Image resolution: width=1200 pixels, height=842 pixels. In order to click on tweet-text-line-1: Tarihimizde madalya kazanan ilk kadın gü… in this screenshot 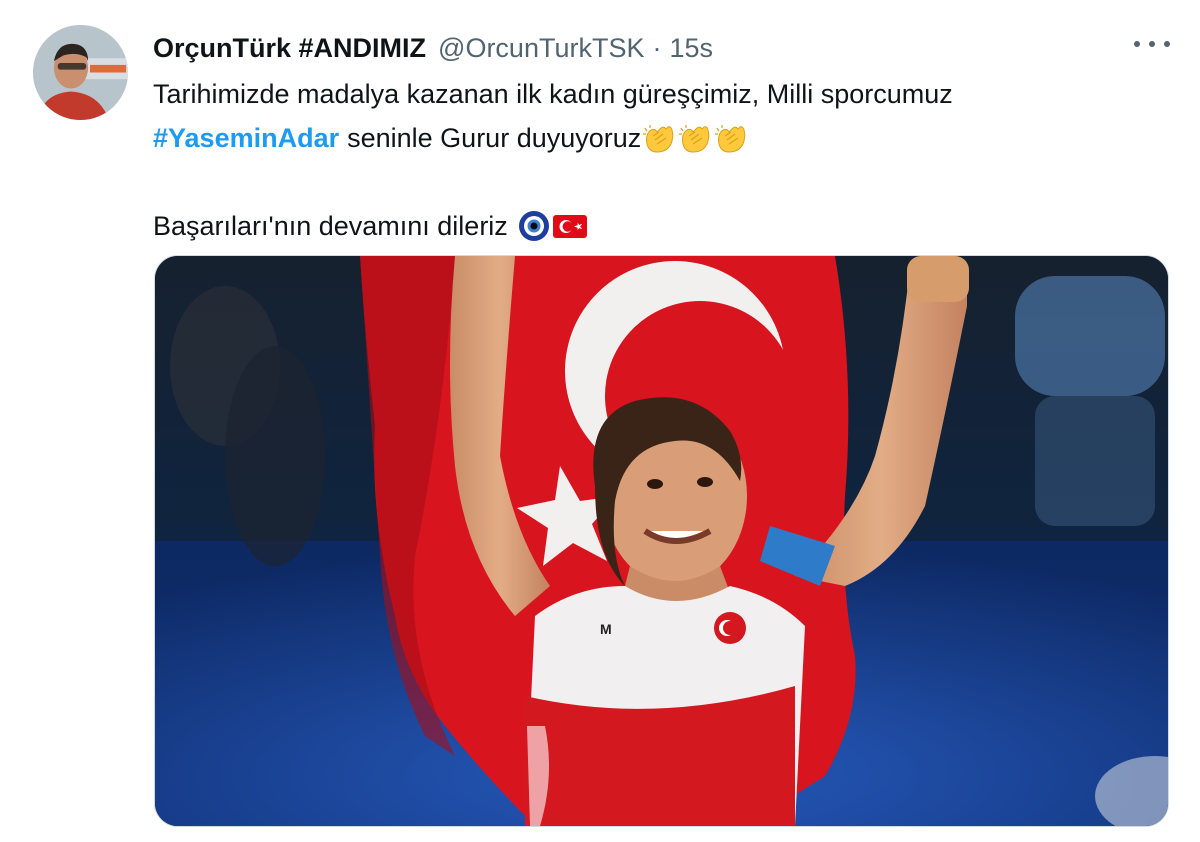, I will do `click(658, 94)`.